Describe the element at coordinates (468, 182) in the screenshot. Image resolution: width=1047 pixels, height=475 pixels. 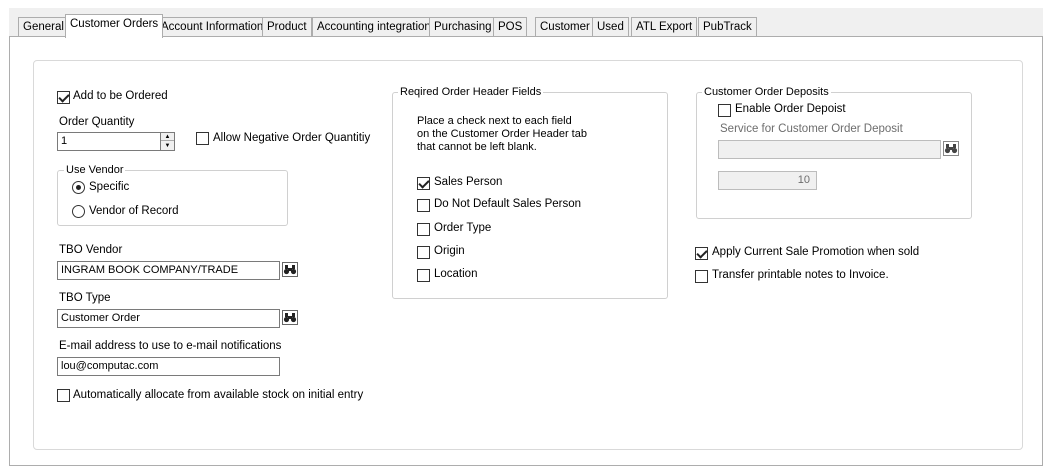
I see `sales-person-label: Sales Person` at that location.